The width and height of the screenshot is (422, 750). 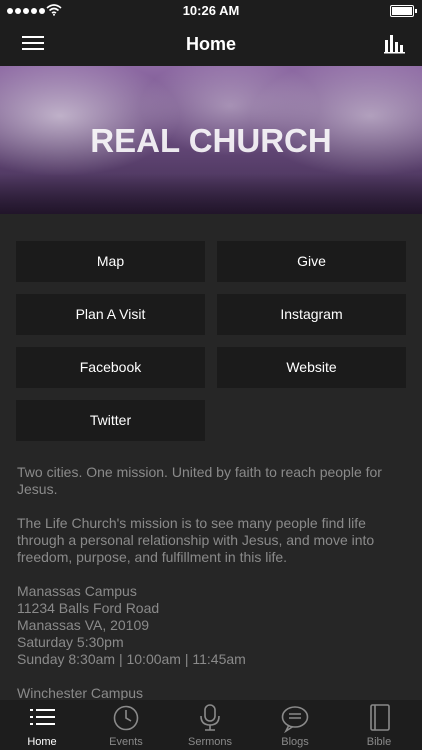 What do you see at coordinates (126, 742) in the screenshot?
I see `tab-label: Events` at bounding box center [126, 742].